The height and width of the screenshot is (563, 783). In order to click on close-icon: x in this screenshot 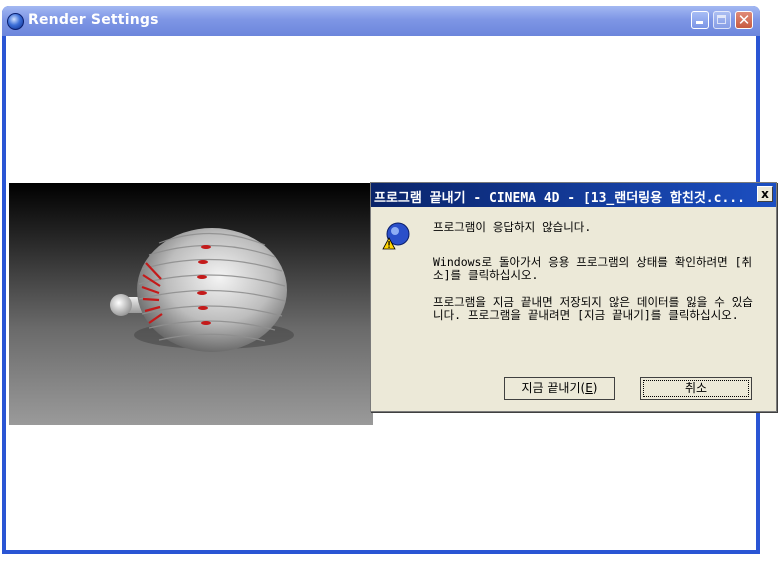, I will do `click(765, 194)`.